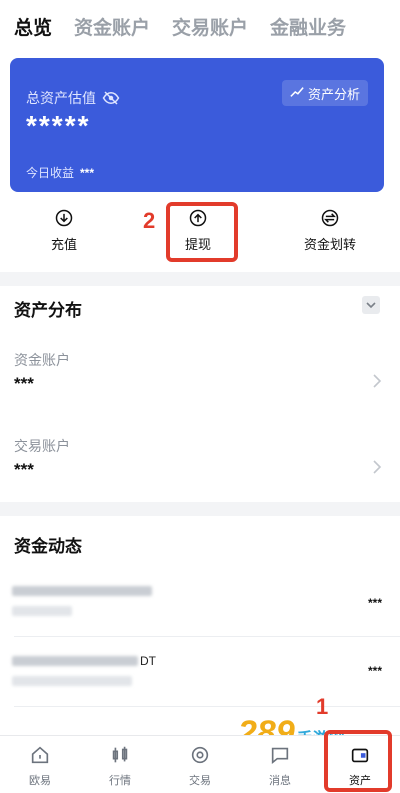 The width and height of the screenshot is (400, 793). What do you see at coordinates (200, 781) in the screenshot?
I see `nav-label: 交易` at bounding box center [200, 781].